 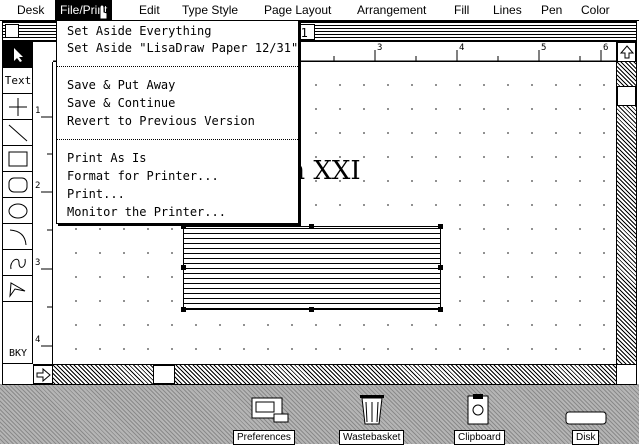 I want to click on rectangle-tool, so click(x=18, y=159).